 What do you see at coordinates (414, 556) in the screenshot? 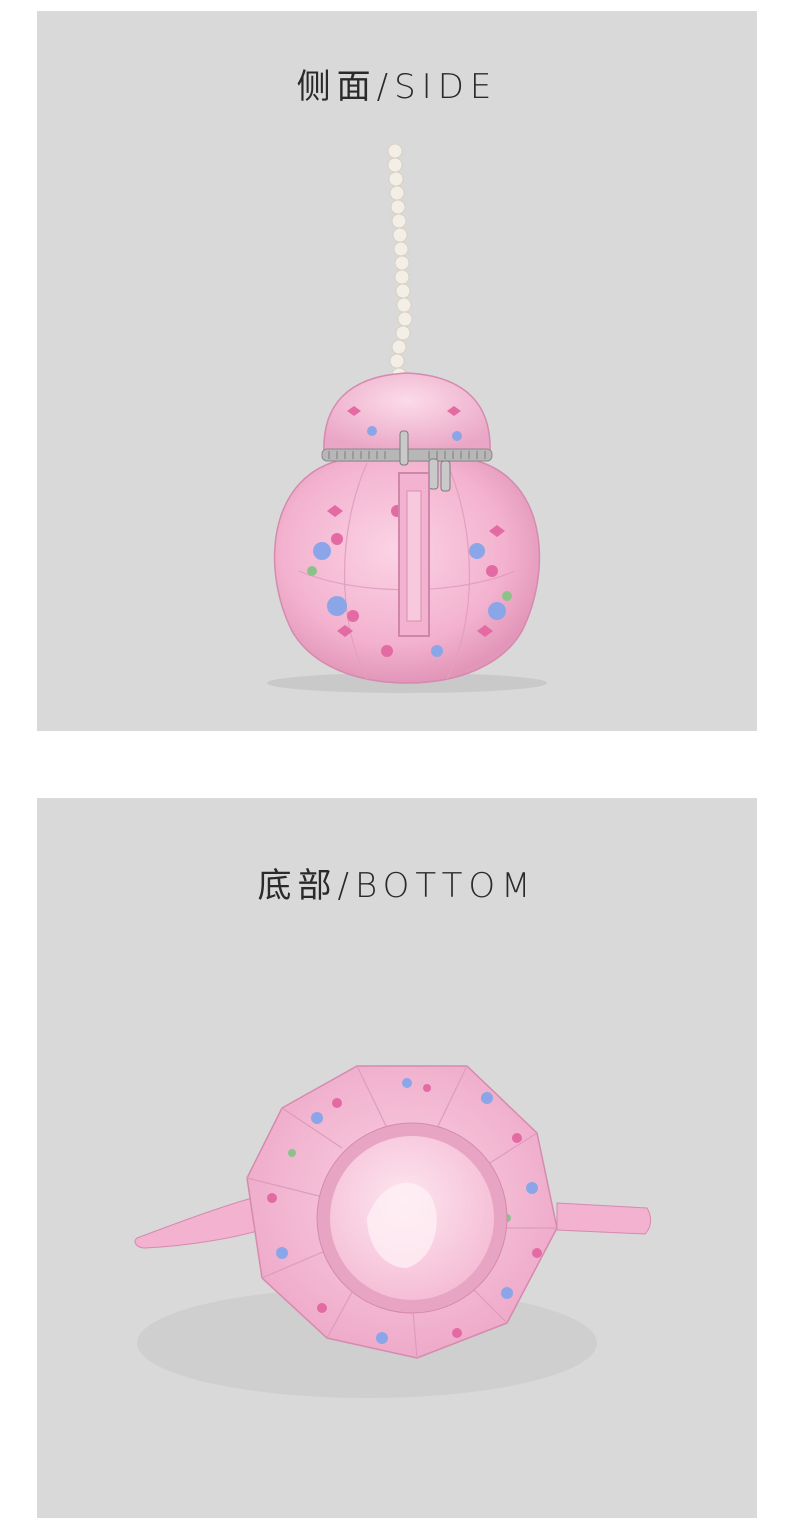
I see `handle-inner` at bounding box center [414, 556].